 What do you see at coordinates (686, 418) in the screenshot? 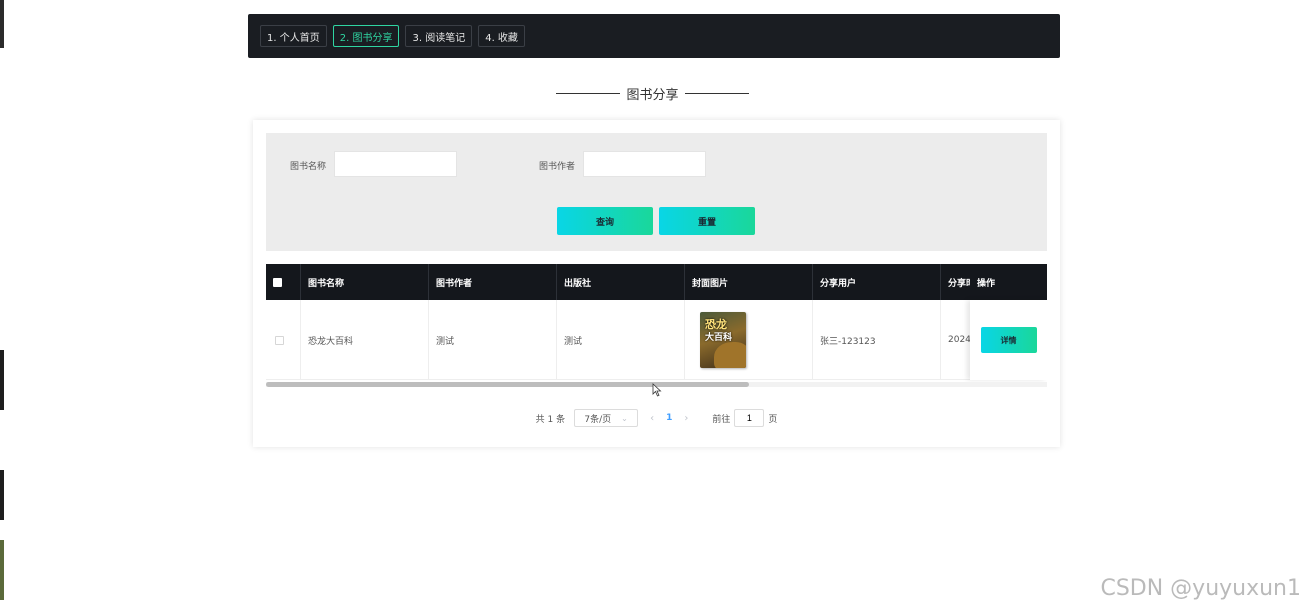
I see `next-page-icon: ›` at bounding box center [686, 418].